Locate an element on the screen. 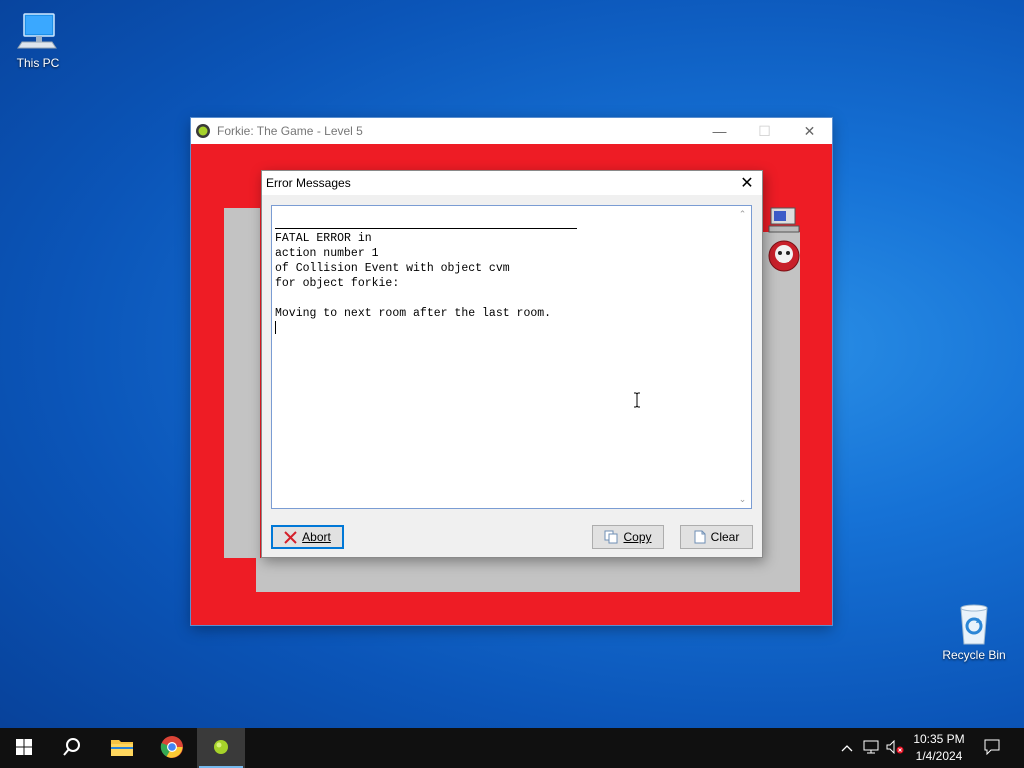  recycle-bin-icon is located at coordinates (974, 624).